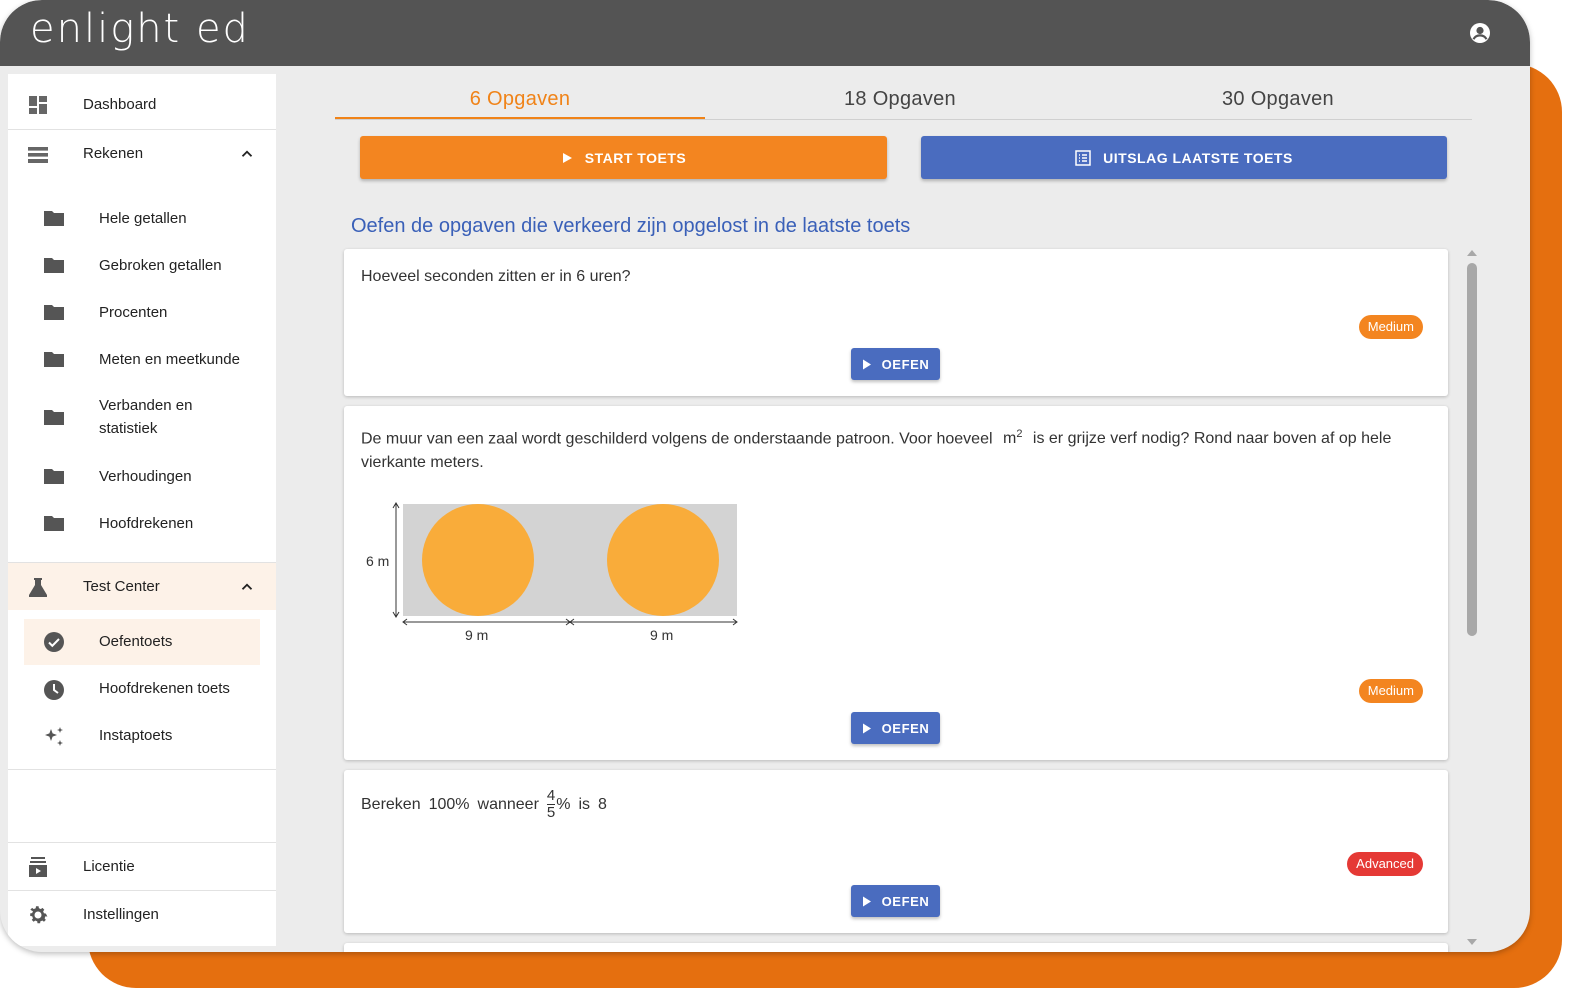 The width and height of the screenshot is (1574, 1002). I want to click on sidebar-item-label: Instaptoets, so click(136, 735).